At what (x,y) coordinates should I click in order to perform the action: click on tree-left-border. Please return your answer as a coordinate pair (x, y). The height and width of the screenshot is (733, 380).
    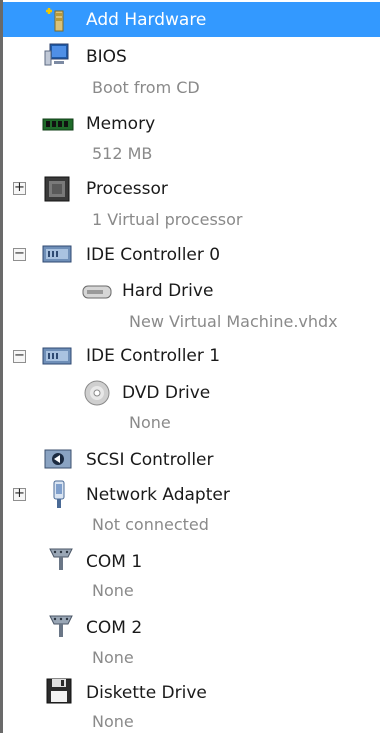
    Looking at the image, I should click on (1, 366).